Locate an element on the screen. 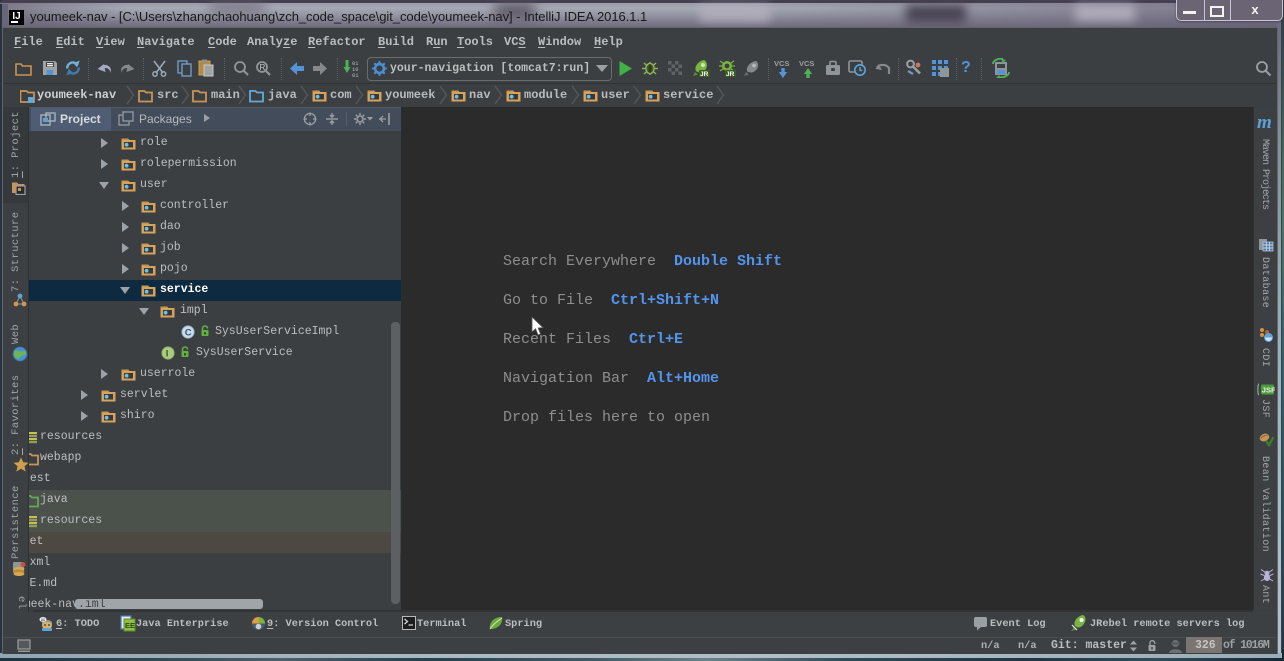 The height and width of the screenshot is (661, 1284). svg-text: 01 is located at coordinates (355, 74).